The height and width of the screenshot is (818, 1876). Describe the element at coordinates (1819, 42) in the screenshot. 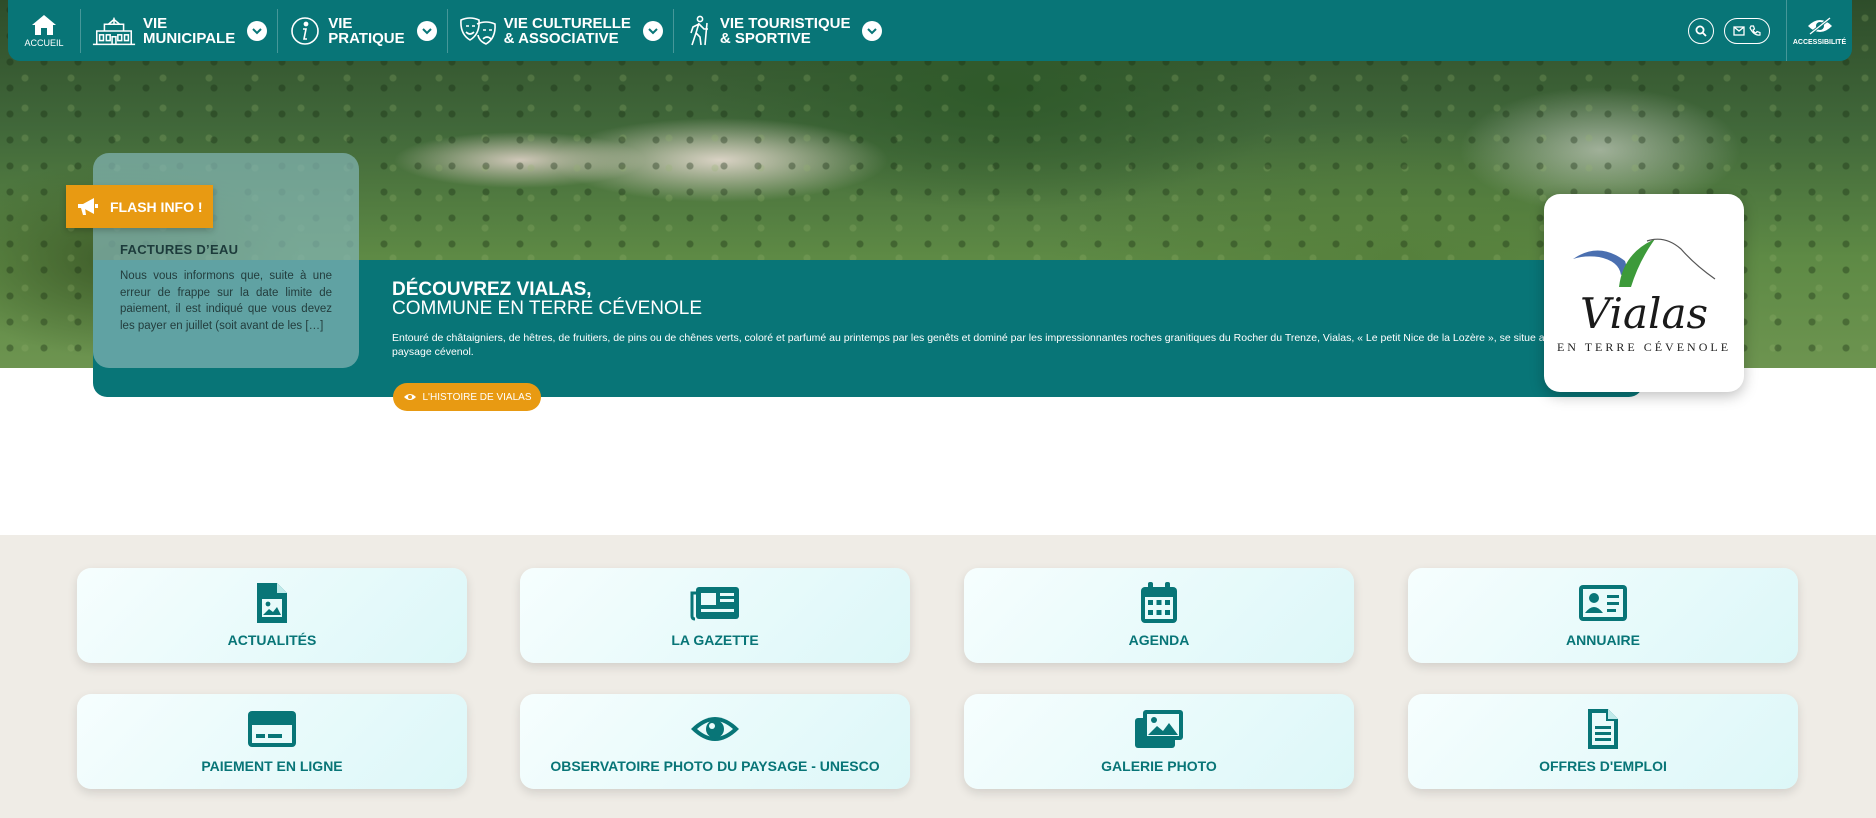

I see `accessibility-label: ACCESSIBILITÉ` at that location.